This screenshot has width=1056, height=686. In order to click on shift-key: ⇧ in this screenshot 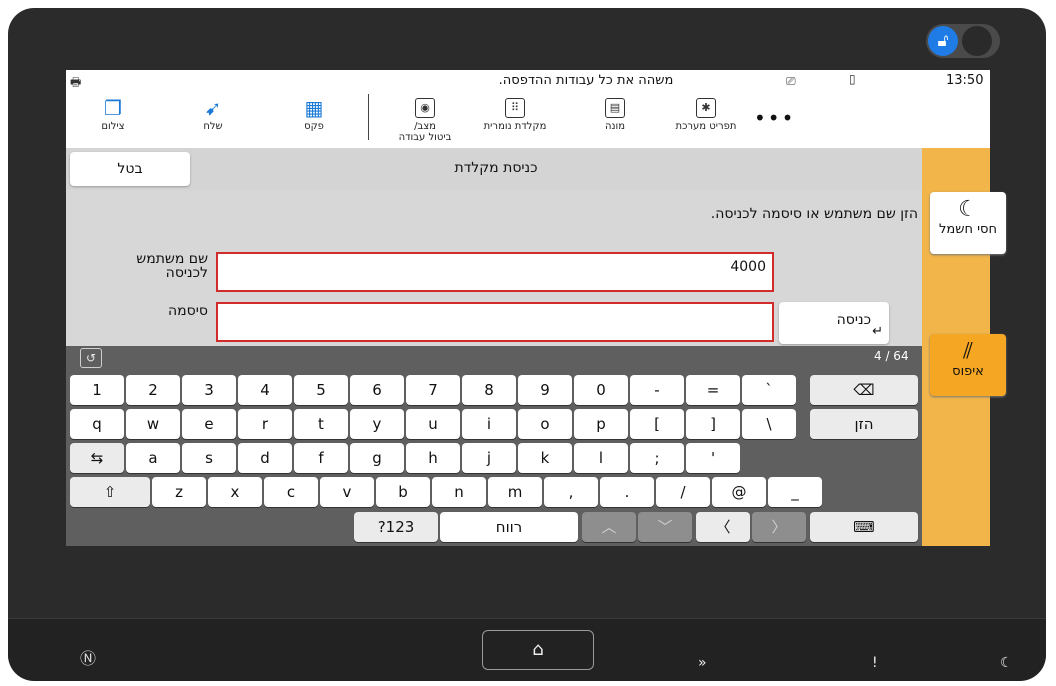, I will do `click(110, 492)`.